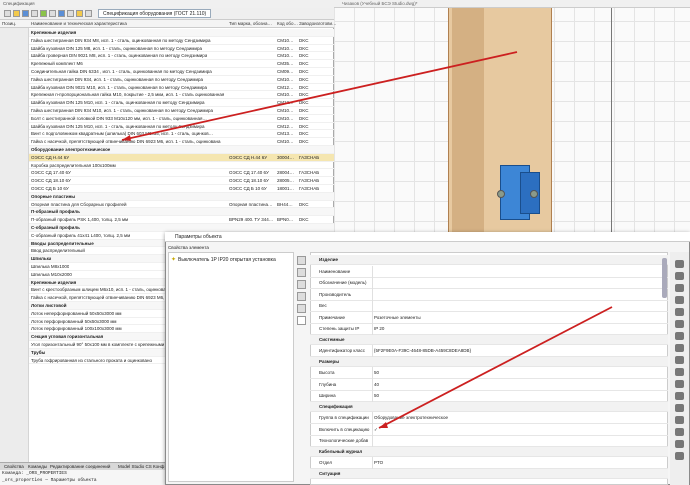 Image resolution: width=690 pixels, height=485 pixels. I want to click on prop-value: Розеточные элементы, so click(519, 317).